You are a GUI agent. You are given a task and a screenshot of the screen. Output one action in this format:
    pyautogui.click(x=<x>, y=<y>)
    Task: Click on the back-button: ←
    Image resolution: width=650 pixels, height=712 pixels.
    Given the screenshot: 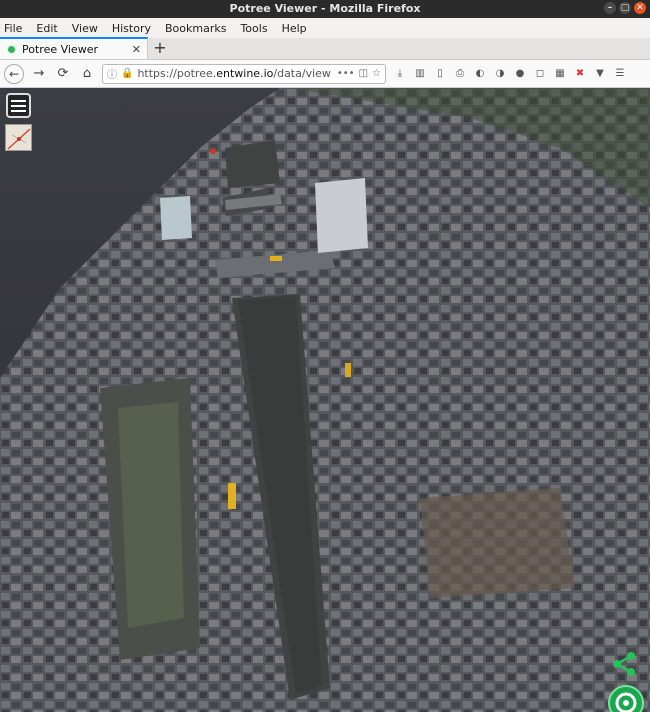 What is the action you would take?
    pyautogui.click(x=14, y=73)
    